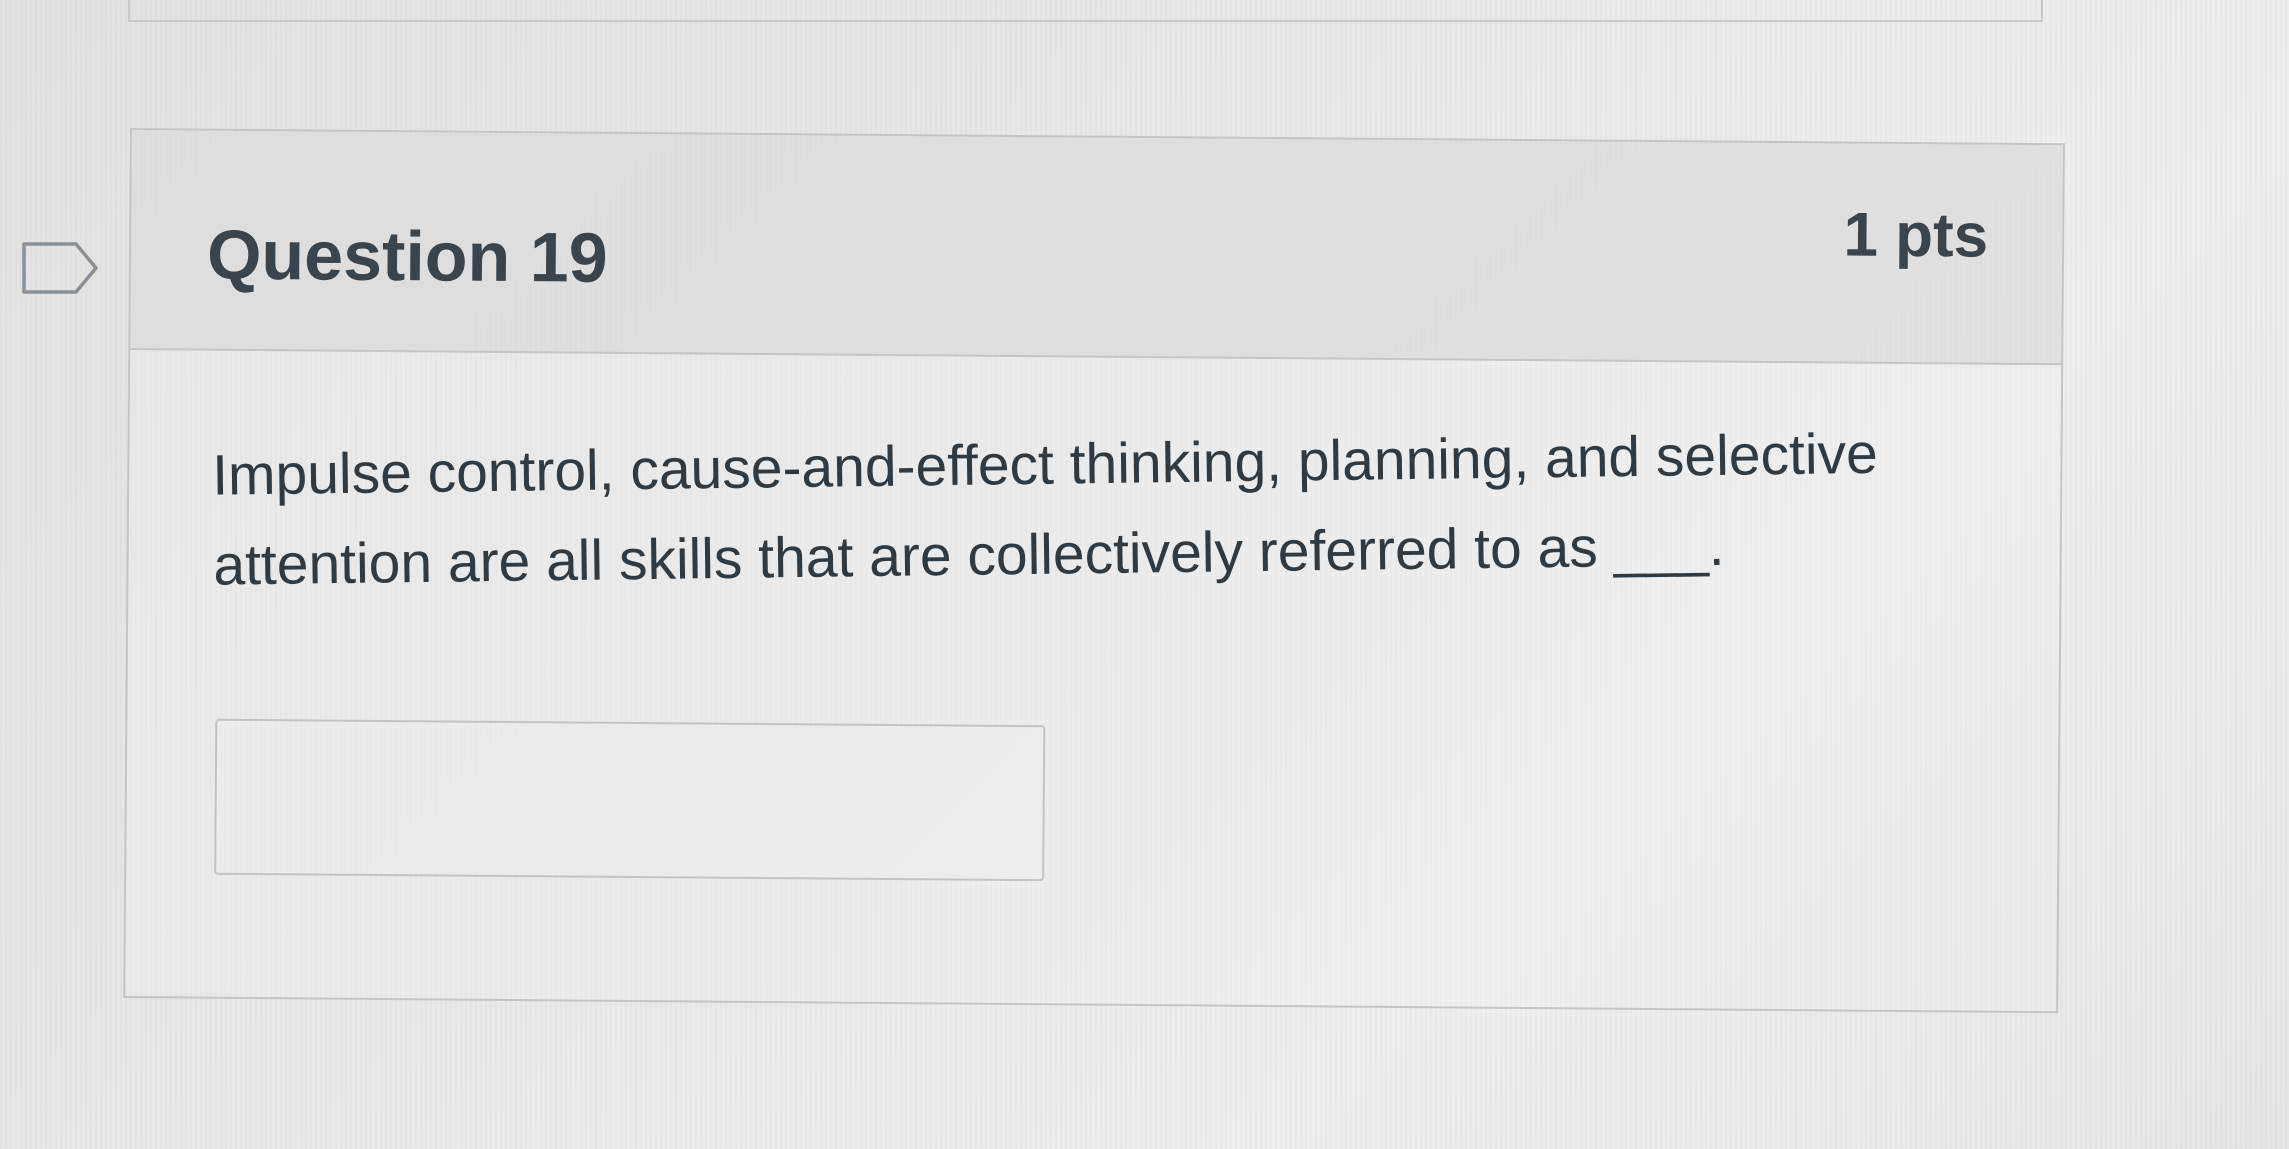  What do you see at coordinates (407, 256) in the screenshot?
I see `question-title: Question 19` at bounding box center [407, 256].